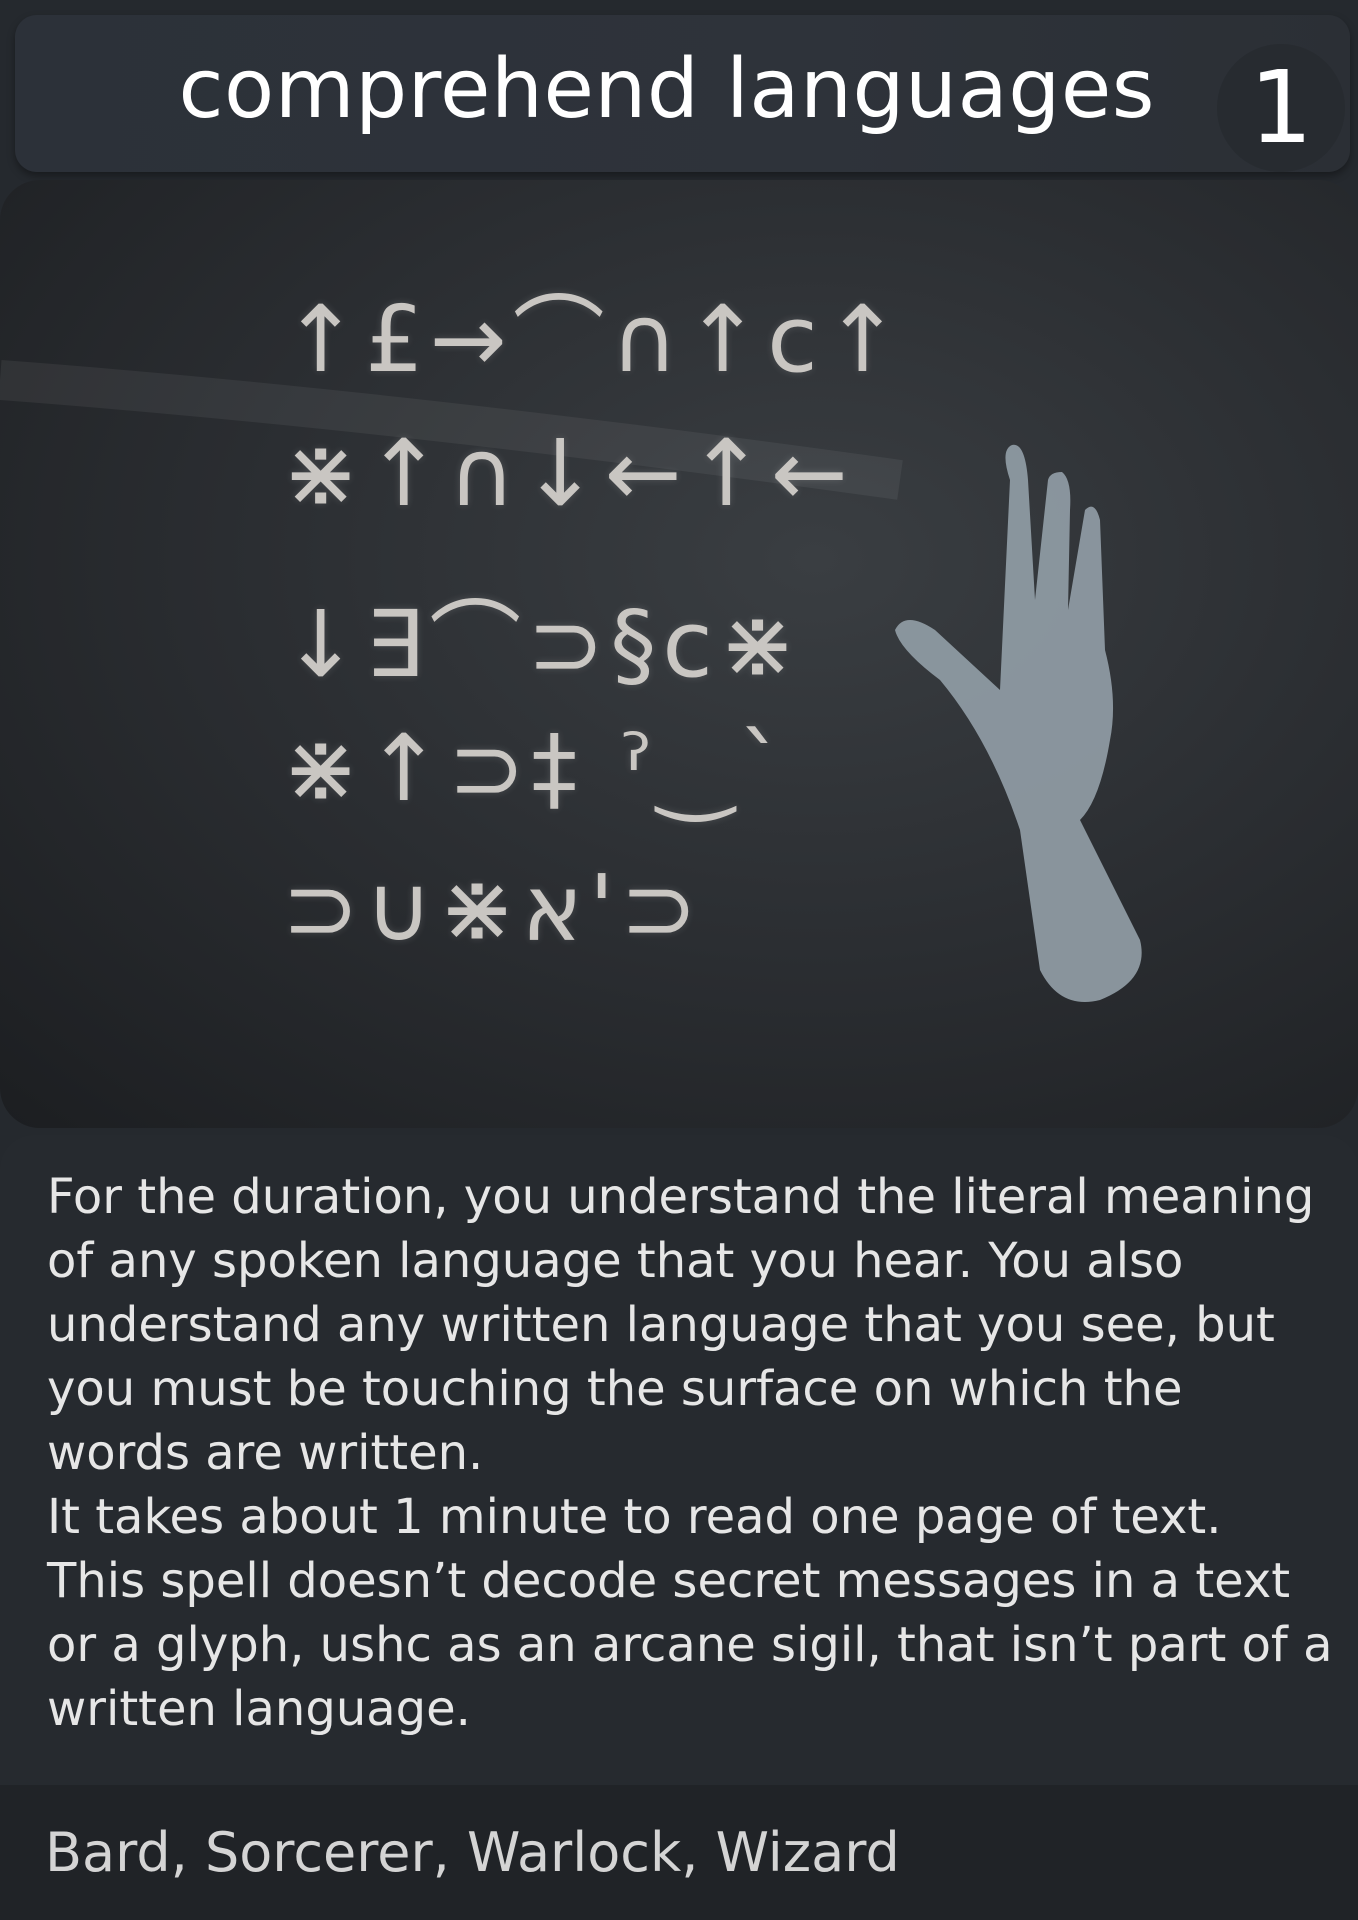 Image resolution: width=1358 pixels, height=1920 pixels. What do you see at coordinates (1281, 108) in the screenshot?
I see `spell-level-badge: 1` at bounding box center [1281, 108].